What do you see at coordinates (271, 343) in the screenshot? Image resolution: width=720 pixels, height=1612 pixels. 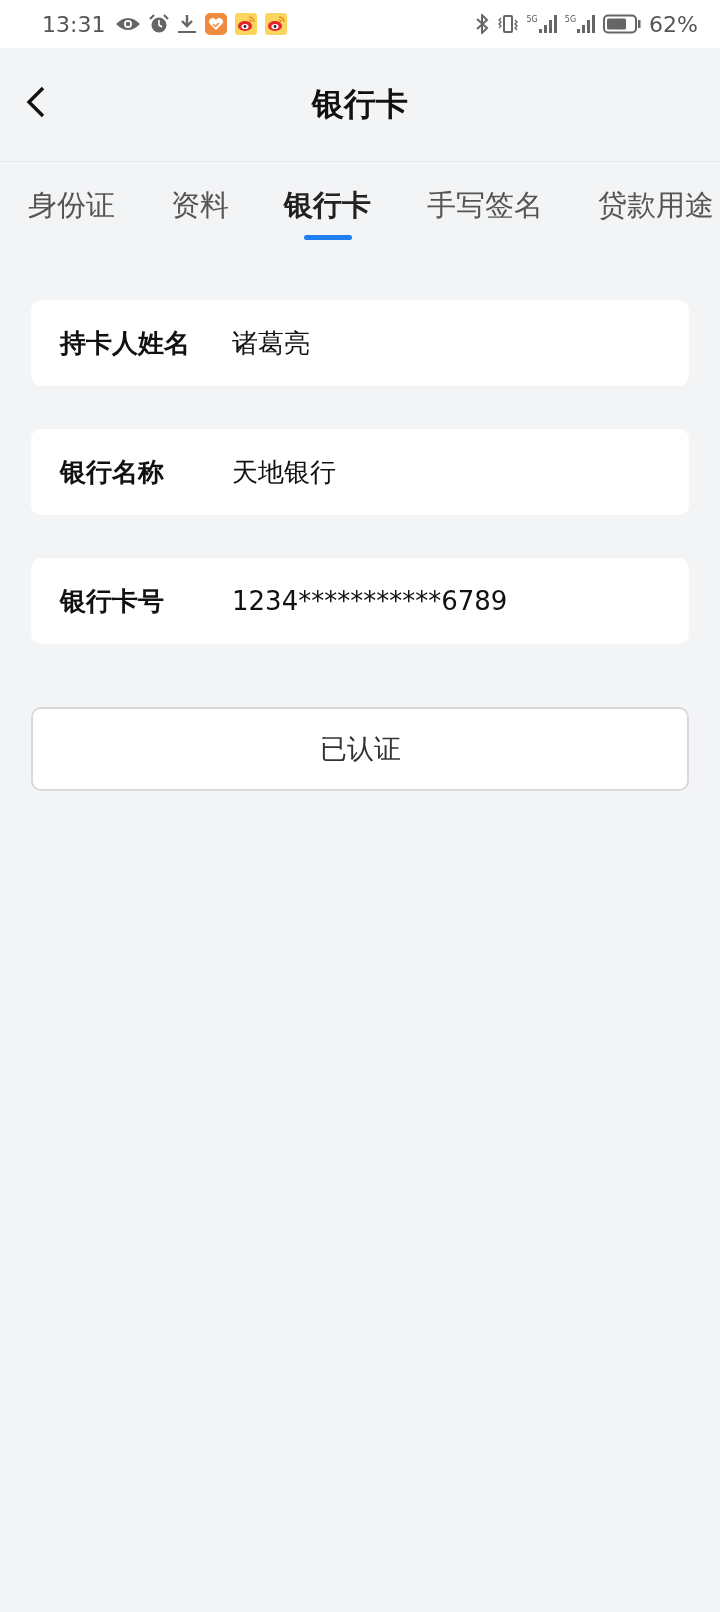 I see `field-value: 诸葛亮` at bounding box center [271, 343].